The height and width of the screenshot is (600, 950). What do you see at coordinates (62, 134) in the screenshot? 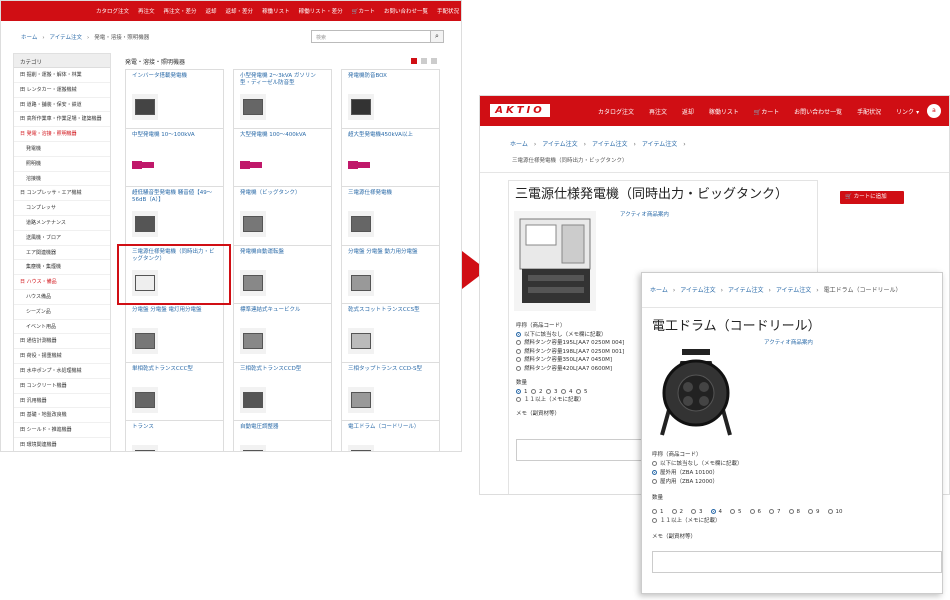
I see `sidebar-item: 日 発電・溶接・照明機器` at bounding box center [62, 134].